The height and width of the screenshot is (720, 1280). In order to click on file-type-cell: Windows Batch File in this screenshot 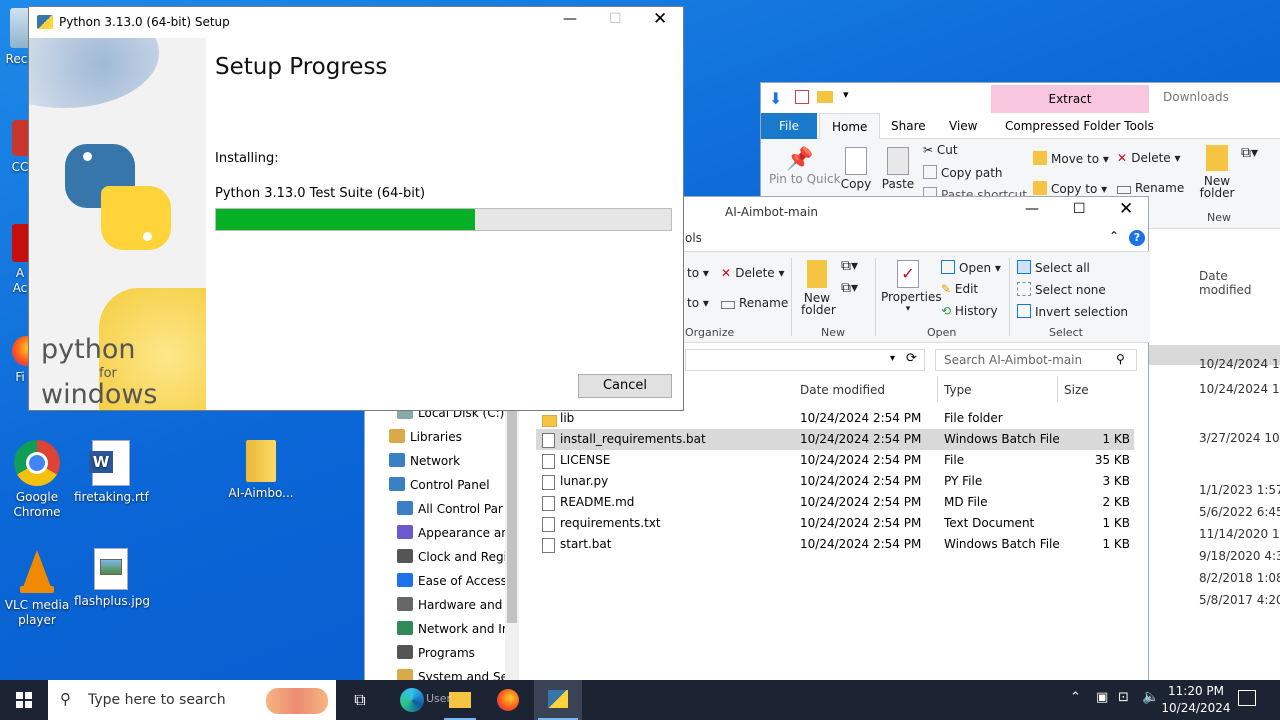, I will do `click(1002, 439)`.